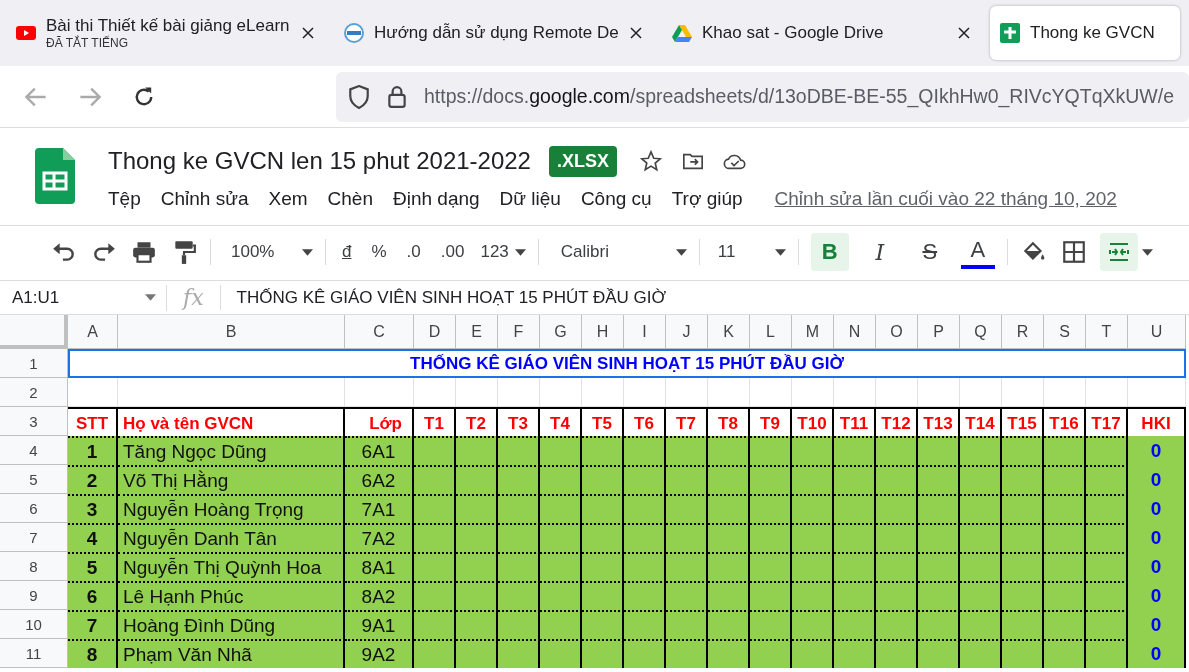 Image resolution: width=1189 pixels, height=672 pixels. I want to click on row-header: 5, so click(34, 479).